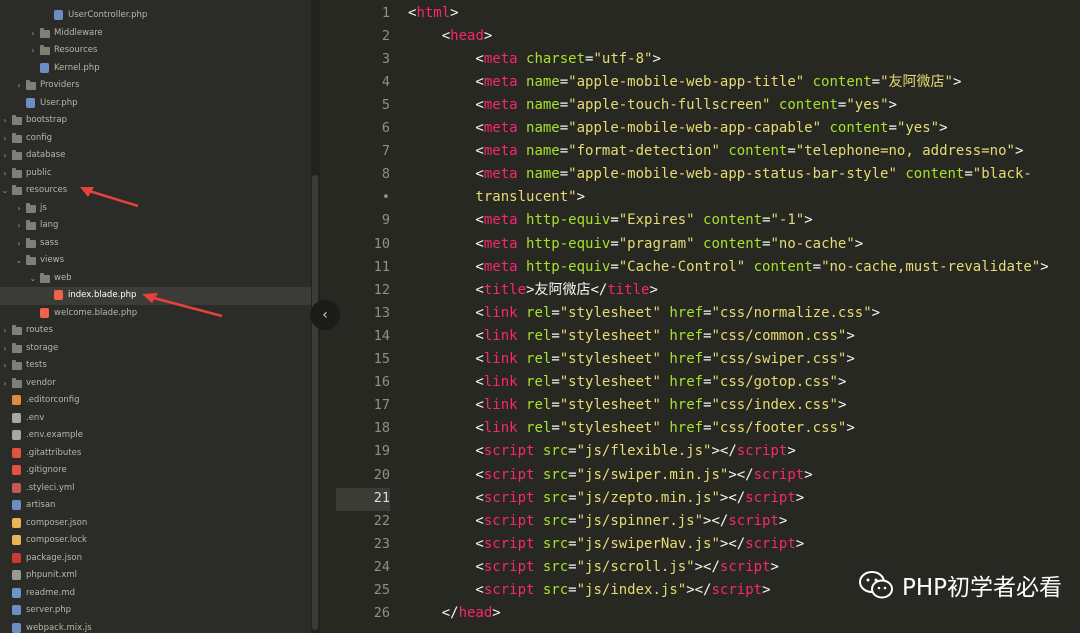  What do you see at coordinates (155, 541) in the screenshot?
I see `tree-item: composer.lock` at bounding box center [155, 541].